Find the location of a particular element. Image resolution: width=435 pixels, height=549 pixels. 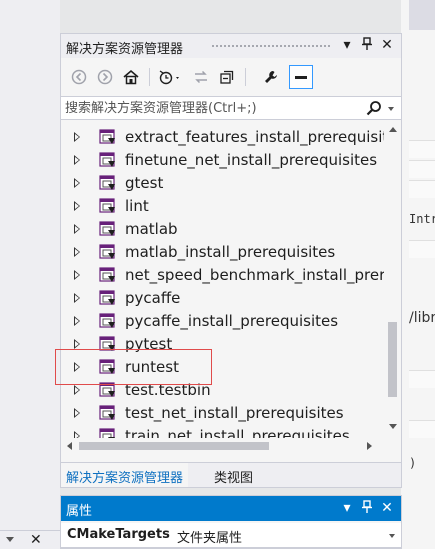

background-text: /libr is located at coordinates (422, 318).